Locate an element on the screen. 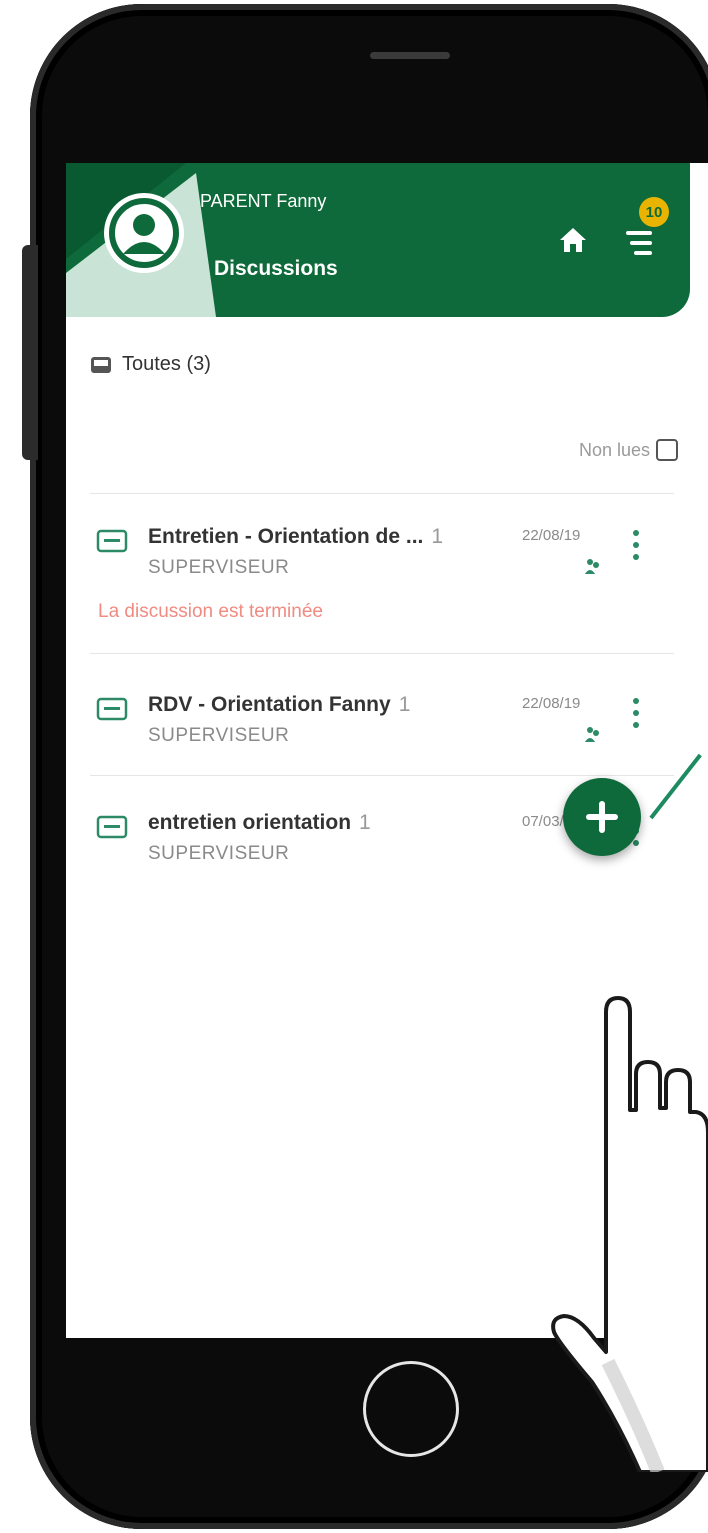  plus-icon is located at coordinates (602, 817).